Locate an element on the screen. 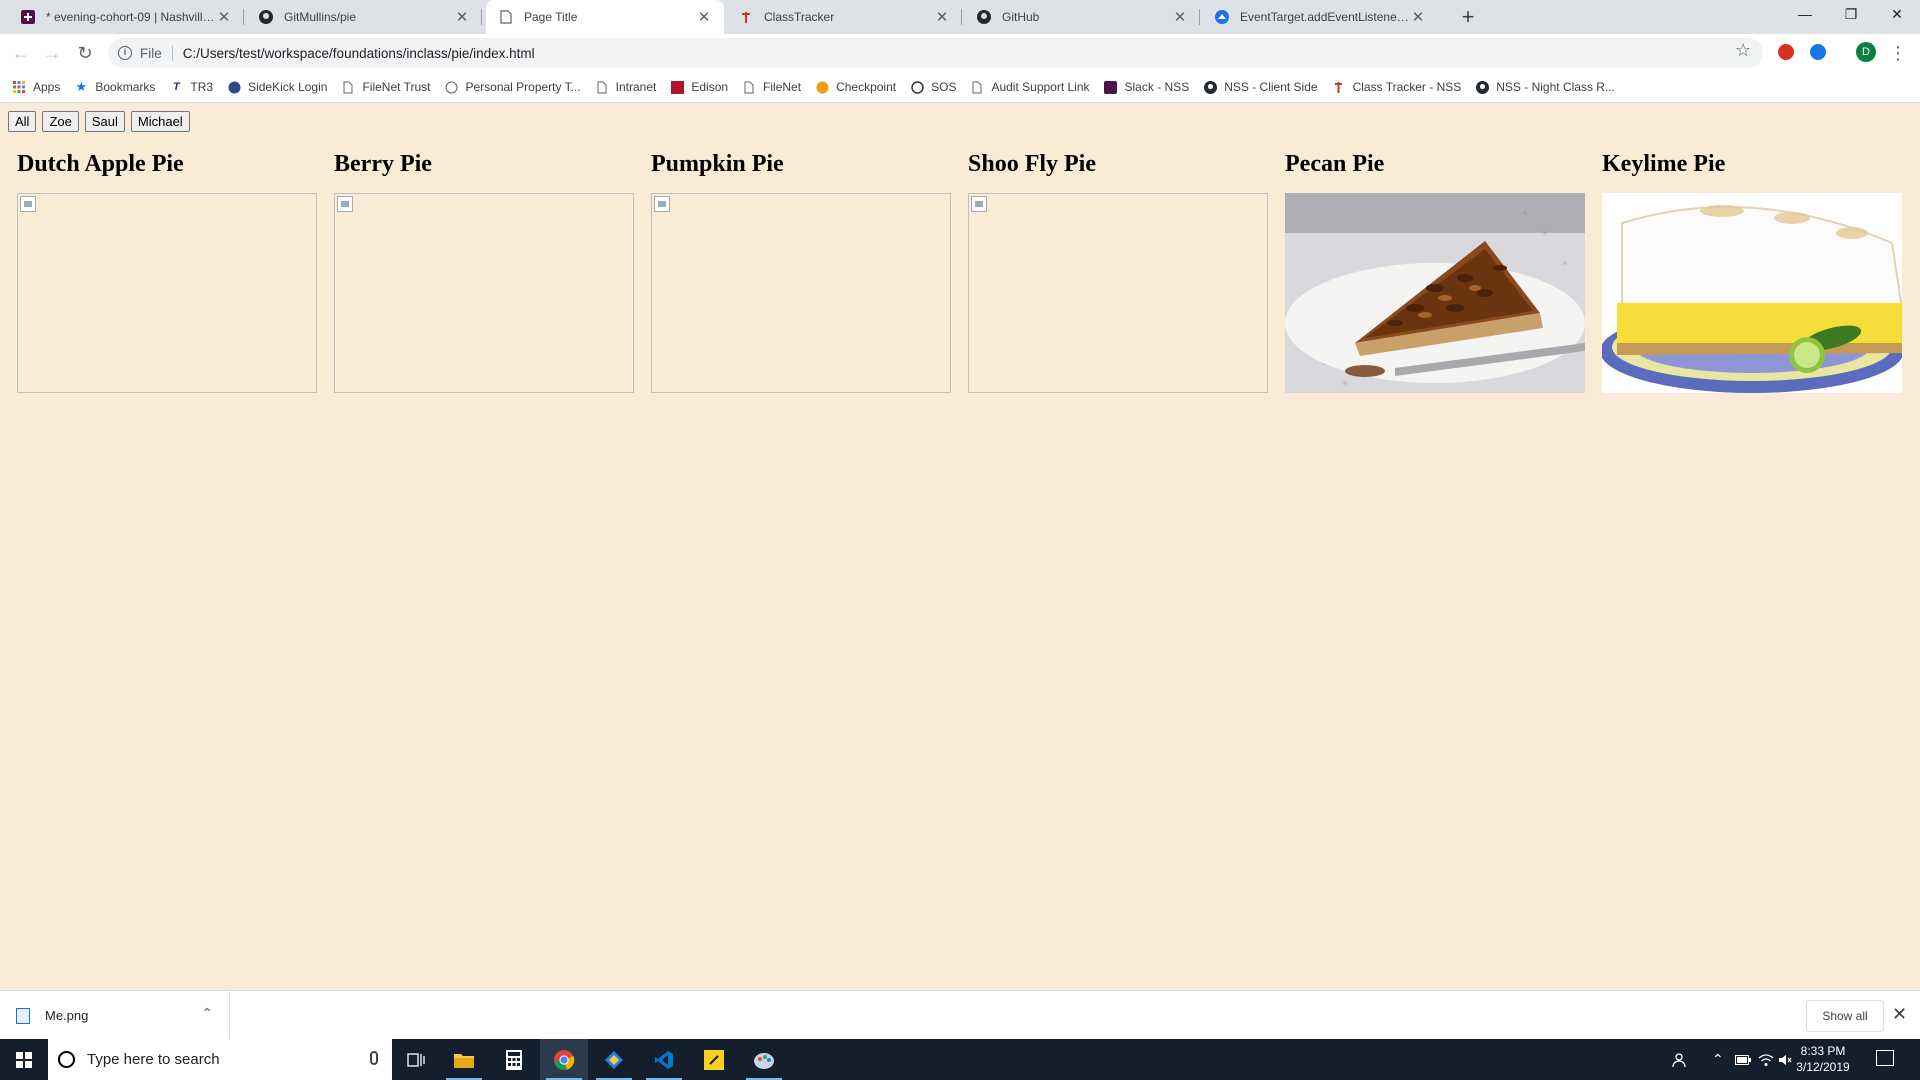 Image resolution: width=1920 pixels, height=1080 pixels. forward-button: → is located at coordinates (52, 53).